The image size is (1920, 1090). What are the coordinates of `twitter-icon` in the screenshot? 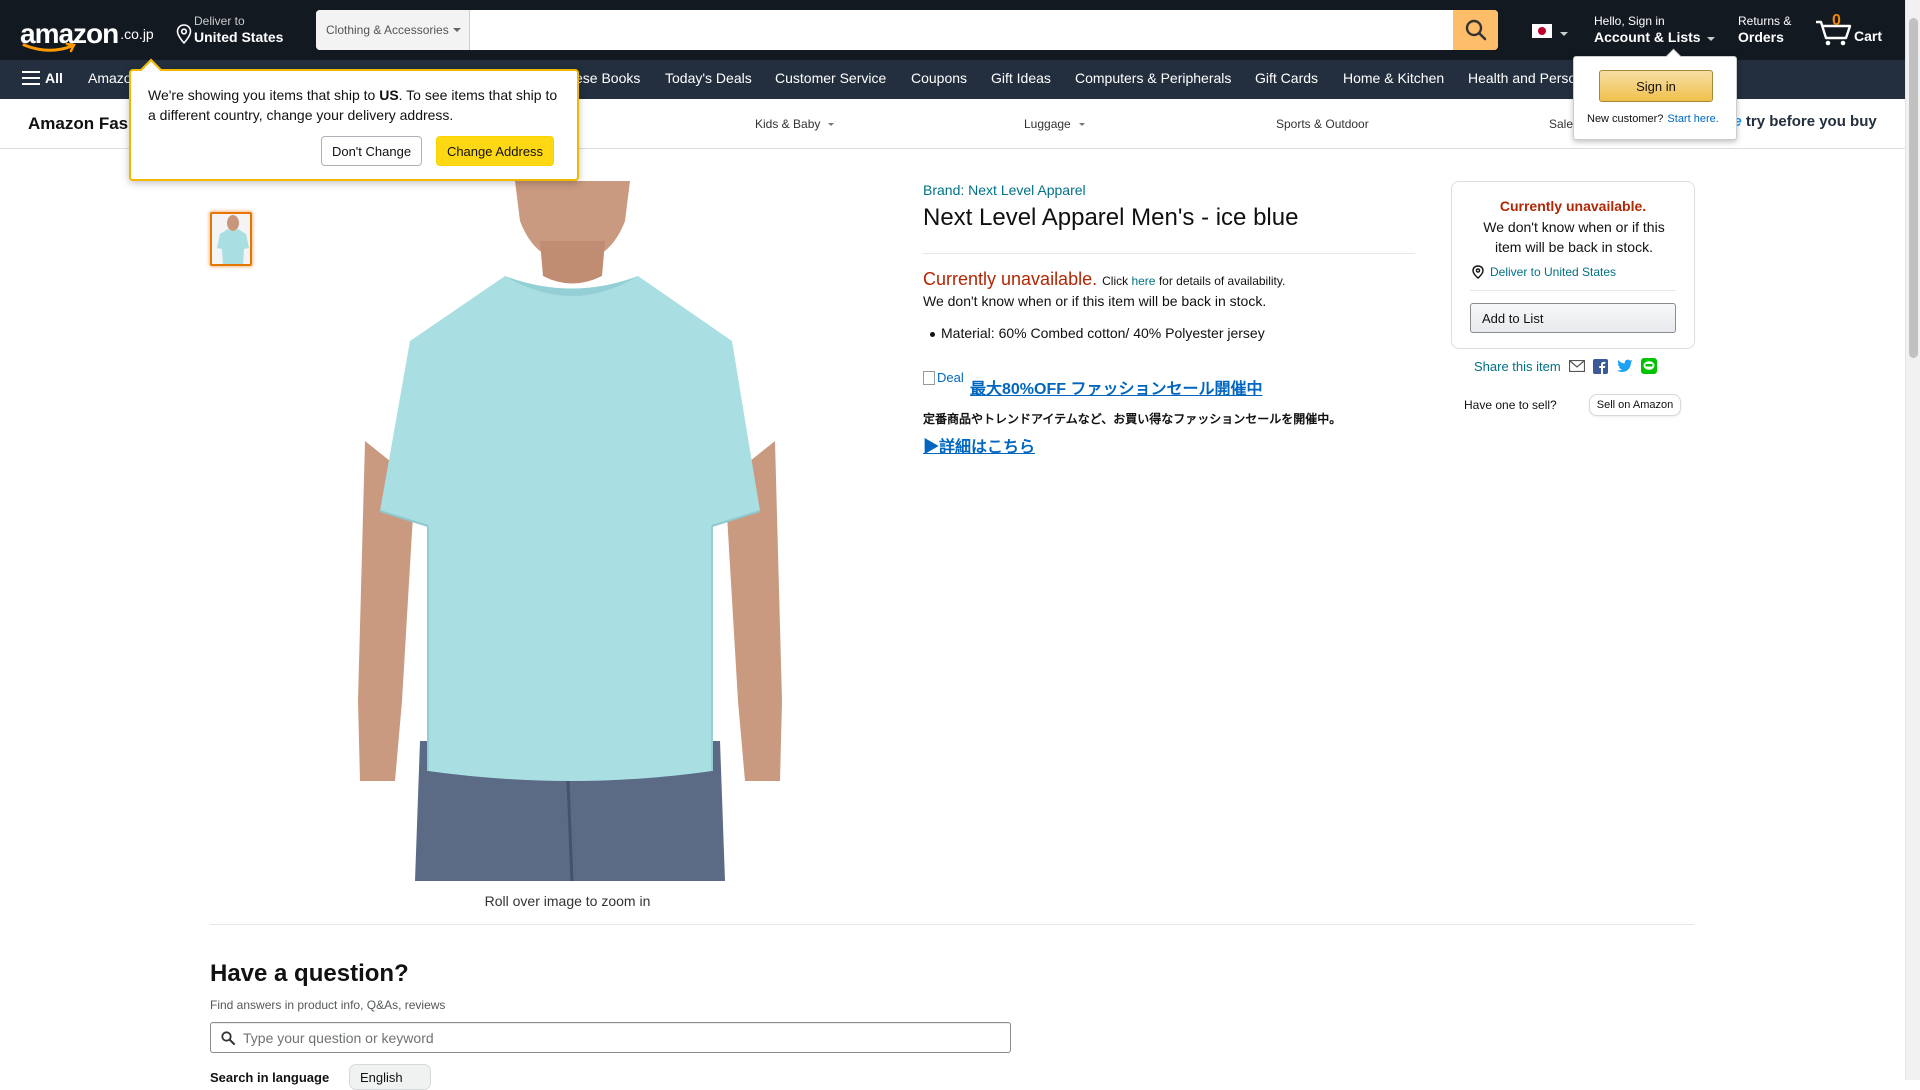 It's located at (1624, 366).